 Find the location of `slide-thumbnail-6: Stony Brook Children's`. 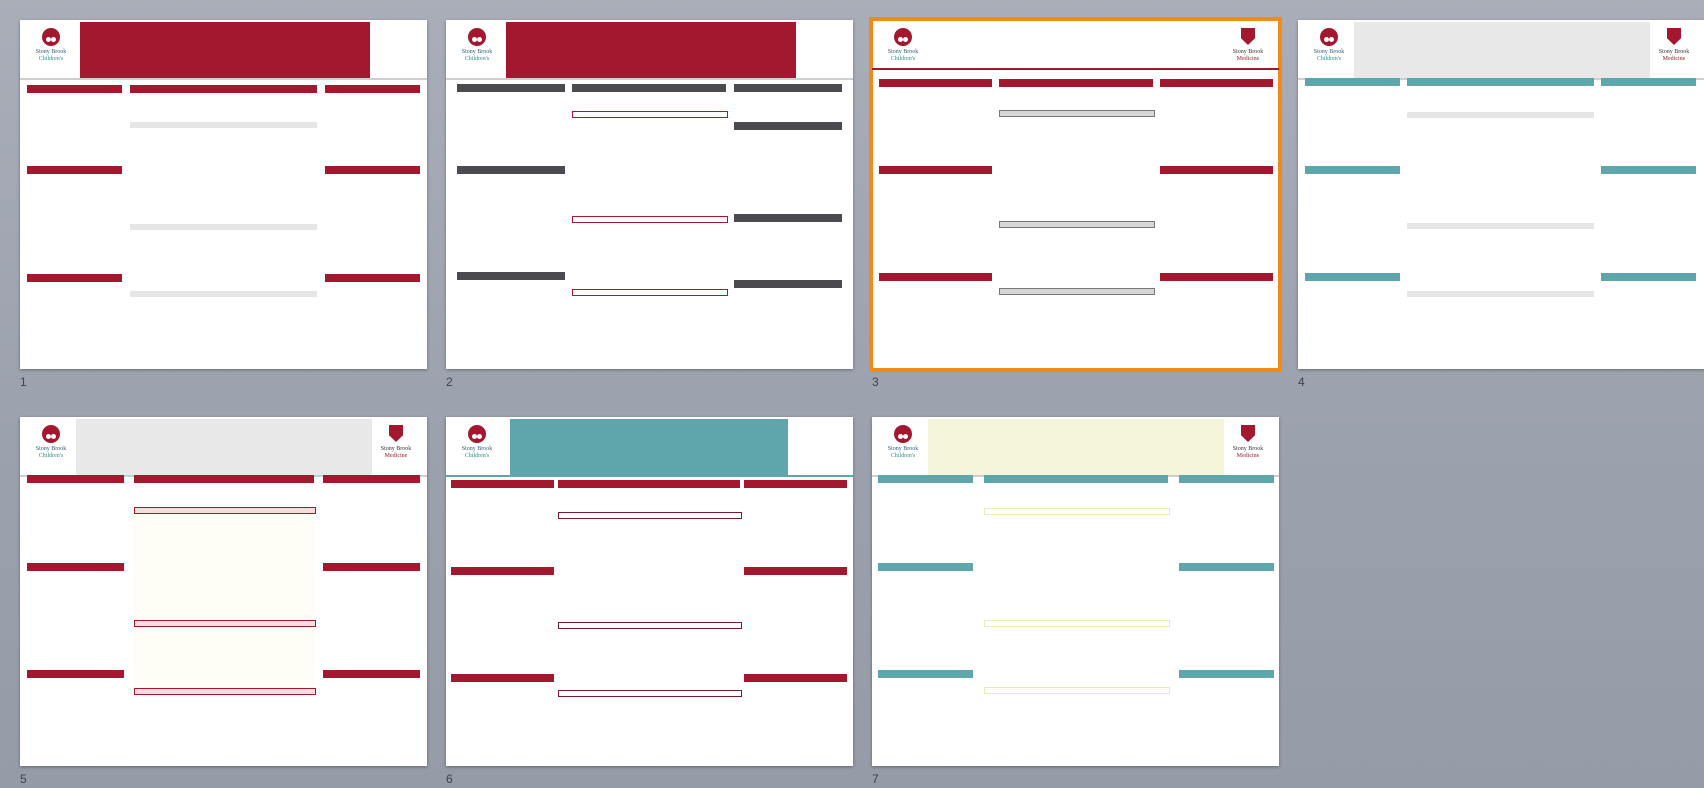

slide-thumbnail-6: Stony Brook Children's is located at coordinates (649, 591).